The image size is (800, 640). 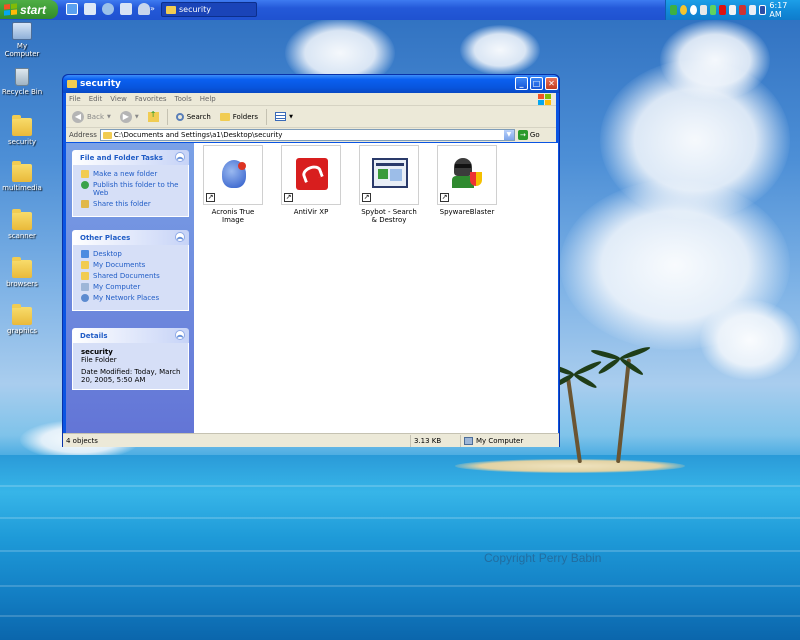 I want to click on search-button: Search, so click(x=193, y=117).